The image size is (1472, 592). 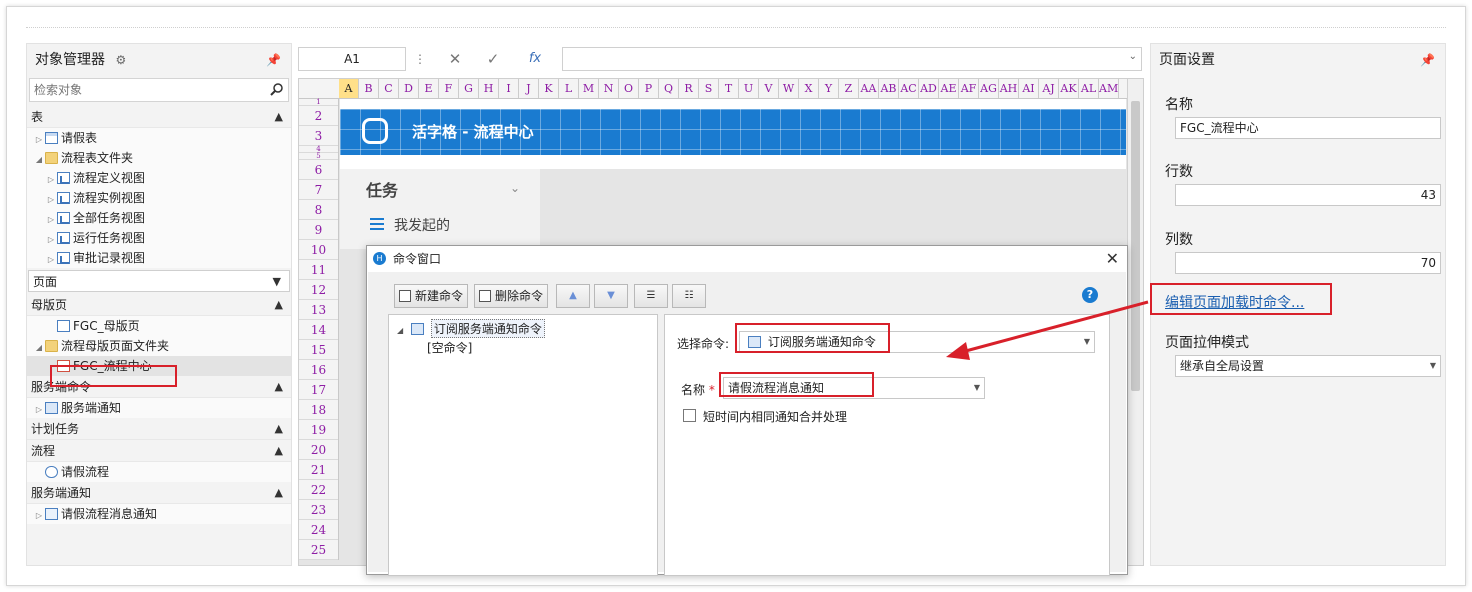 What do you see at coordinates (649, 88) in the screenshot?
I see `column-header: P` at bounding box center [649, 88].